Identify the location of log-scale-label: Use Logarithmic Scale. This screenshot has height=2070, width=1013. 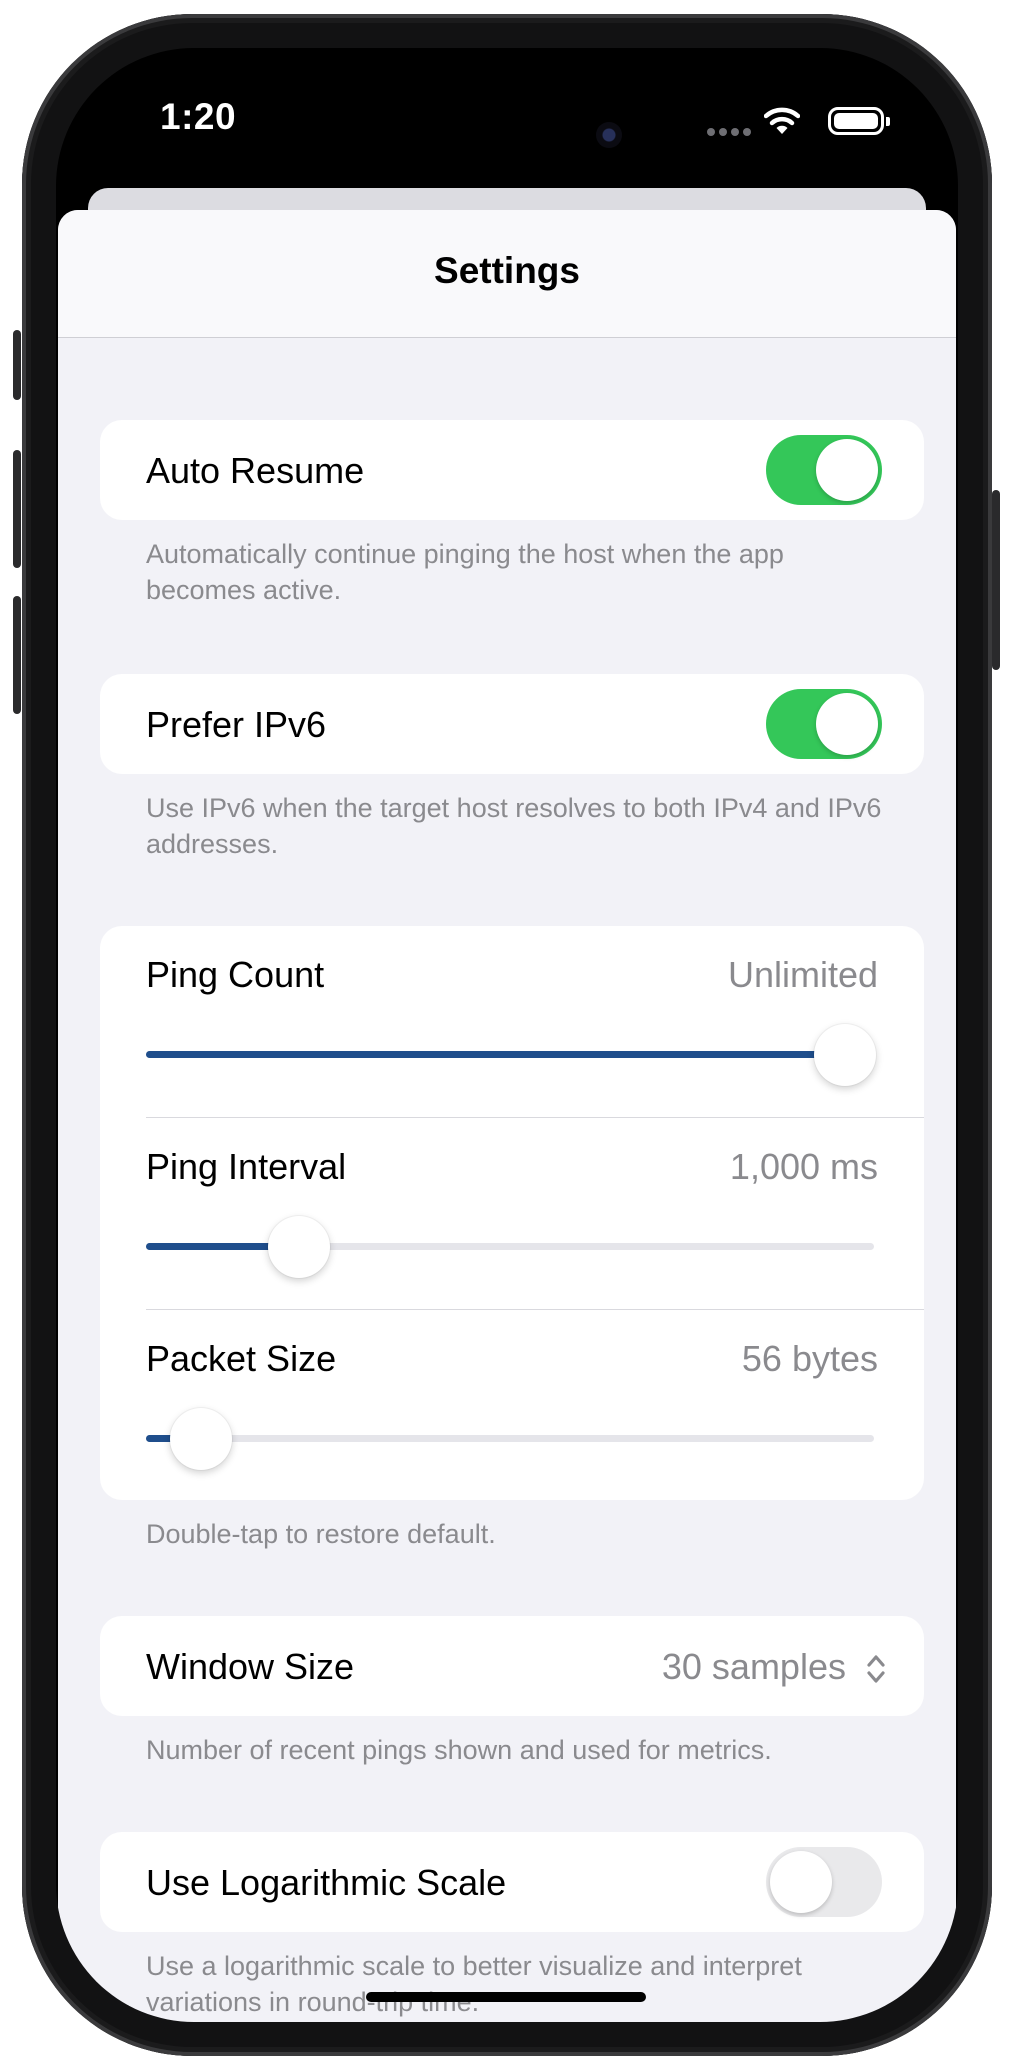
(326, 1882).